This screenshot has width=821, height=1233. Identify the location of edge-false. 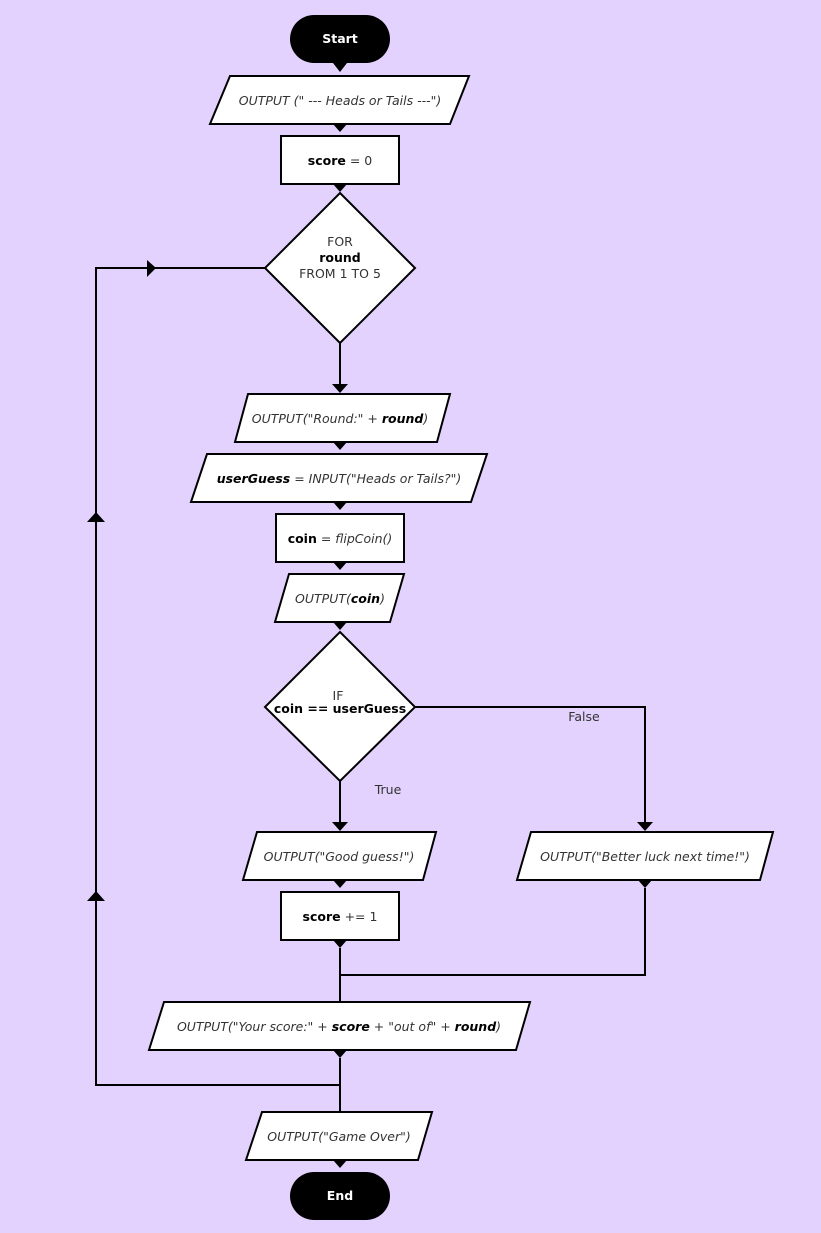
(530, 765).